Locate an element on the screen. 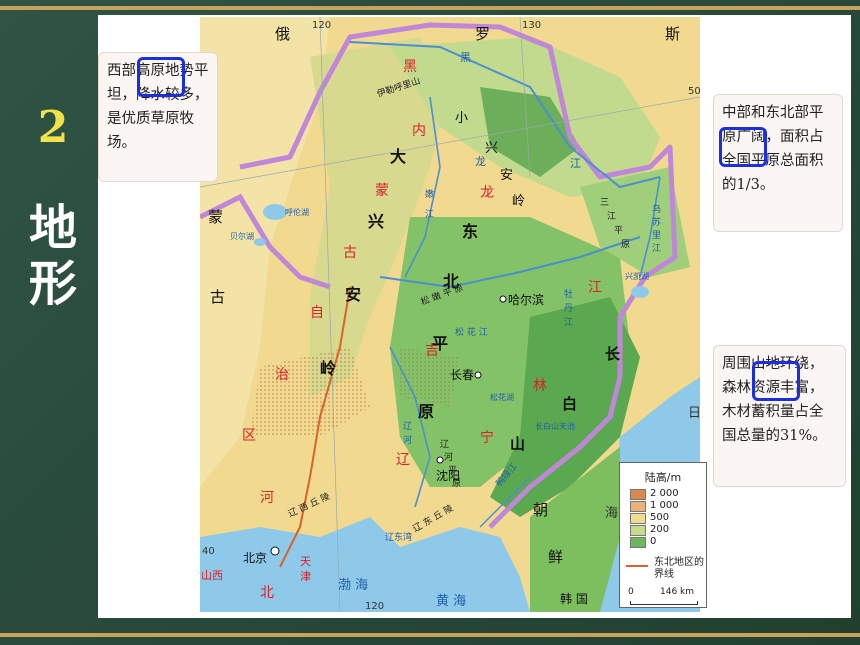 This screenshot has width=860, height=645. city-changchun: 长春 is located at coordinates (462, 375).